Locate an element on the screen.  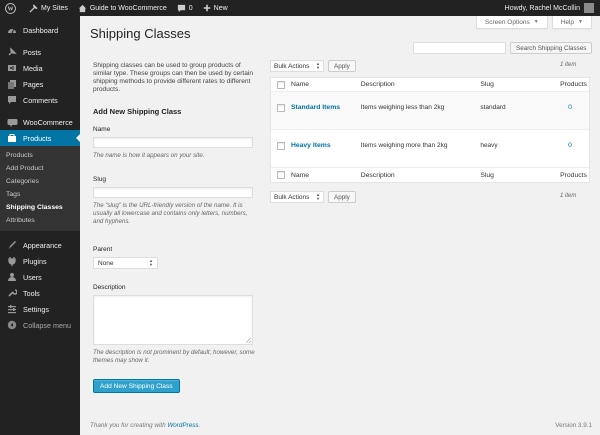
screen-meta-tabs: Screen Options ▼ Help ▼ is located at coordinates (533, 22).